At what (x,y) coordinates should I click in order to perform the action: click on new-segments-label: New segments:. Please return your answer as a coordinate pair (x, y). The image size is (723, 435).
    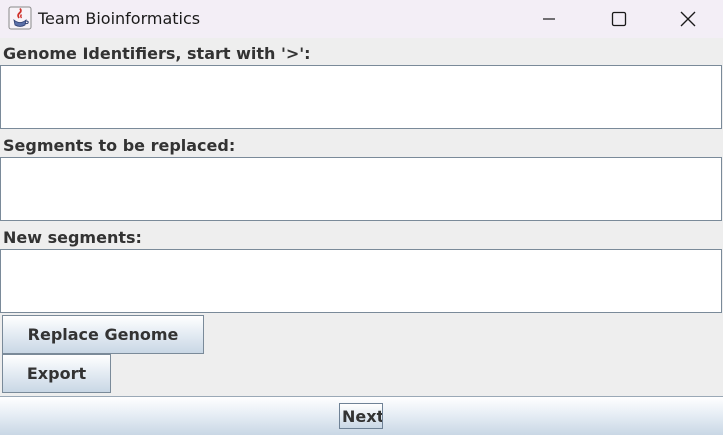
    Looking at the image, I should click on (361, 238).